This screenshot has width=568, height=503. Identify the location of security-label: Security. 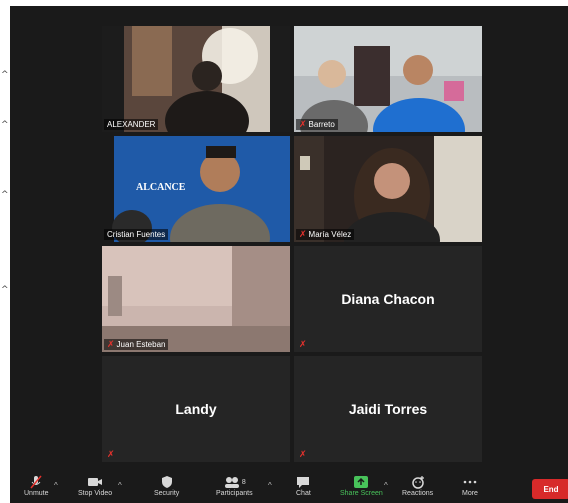
(167, 493).